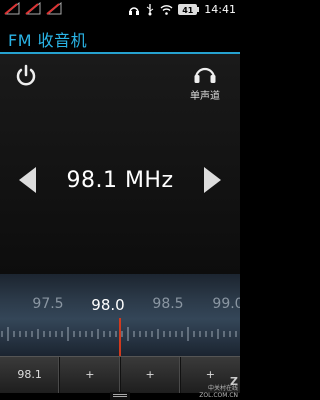 The width and height of the screenshot is (320, 400). Describe the element at coordinates (108, 305) in the screenshot. I see `dial-label-current: 98.0` at that location.